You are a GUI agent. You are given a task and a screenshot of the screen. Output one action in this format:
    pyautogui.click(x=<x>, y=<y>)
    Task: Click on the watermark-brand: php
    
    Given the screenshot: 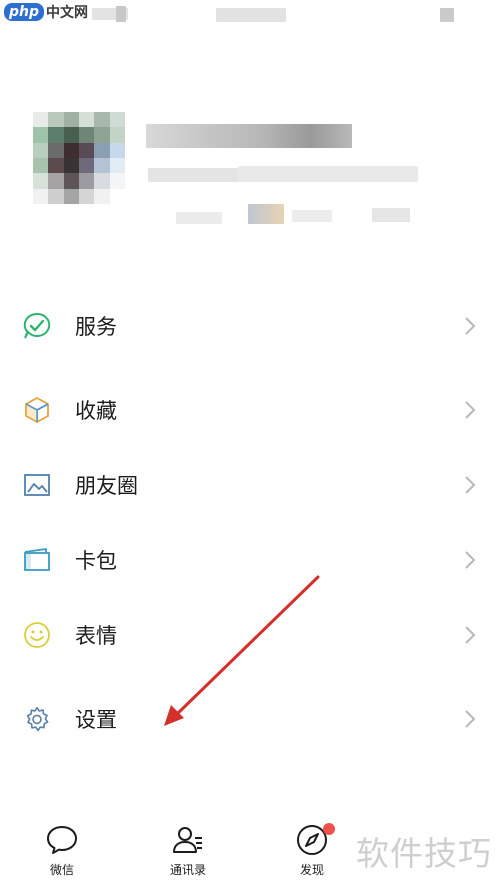 What is the action you would take?
    pyautogui.click(x=24, y=12)
    